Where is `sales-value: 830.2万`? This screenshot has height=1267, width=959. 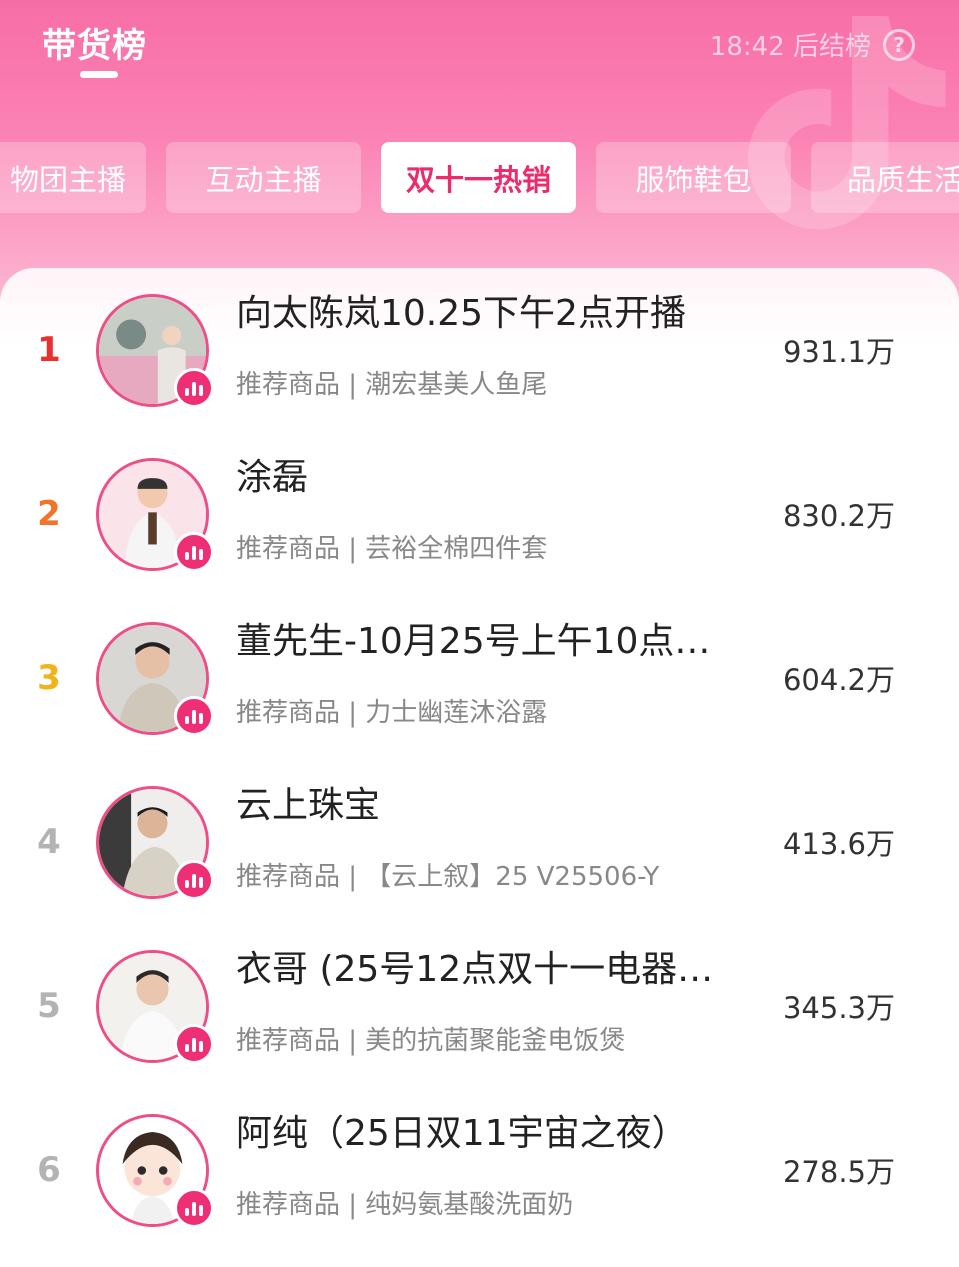 sales-value: 830.2万 is located at coordinates (838, 516).